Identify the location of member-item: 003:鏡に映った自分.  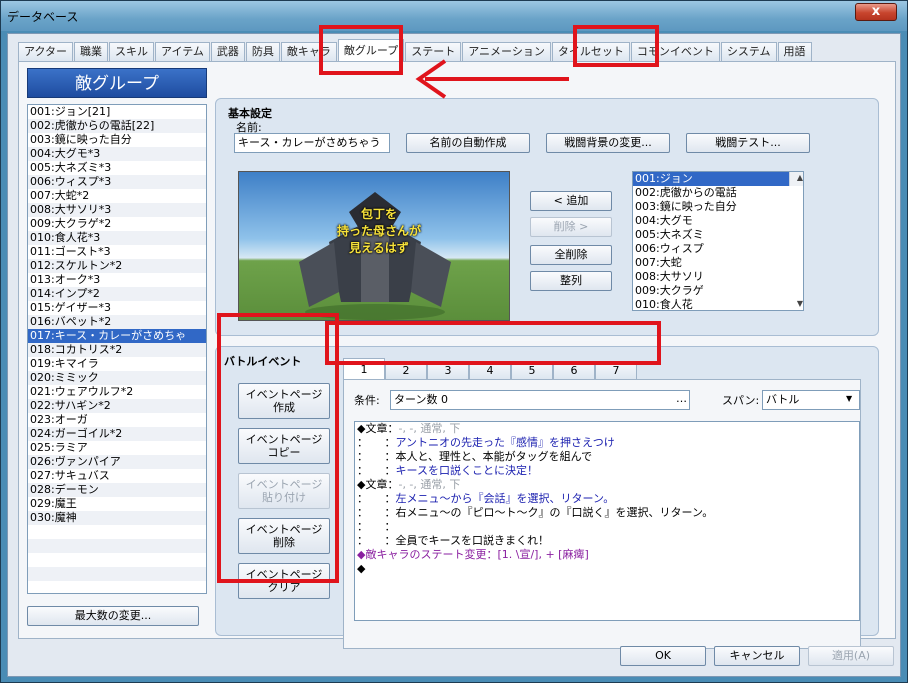
(718, 207).